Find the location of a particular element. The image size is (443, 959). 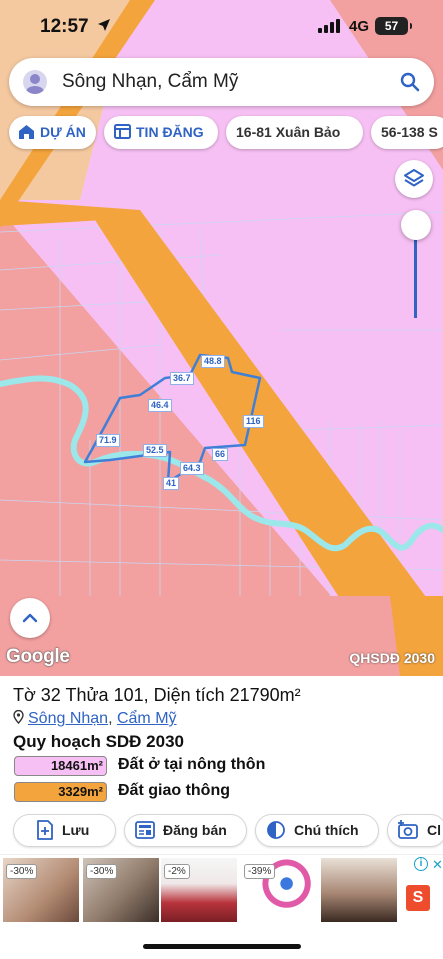

chip-du-an: DỰ ÁN is located at coordinates (52, 132).